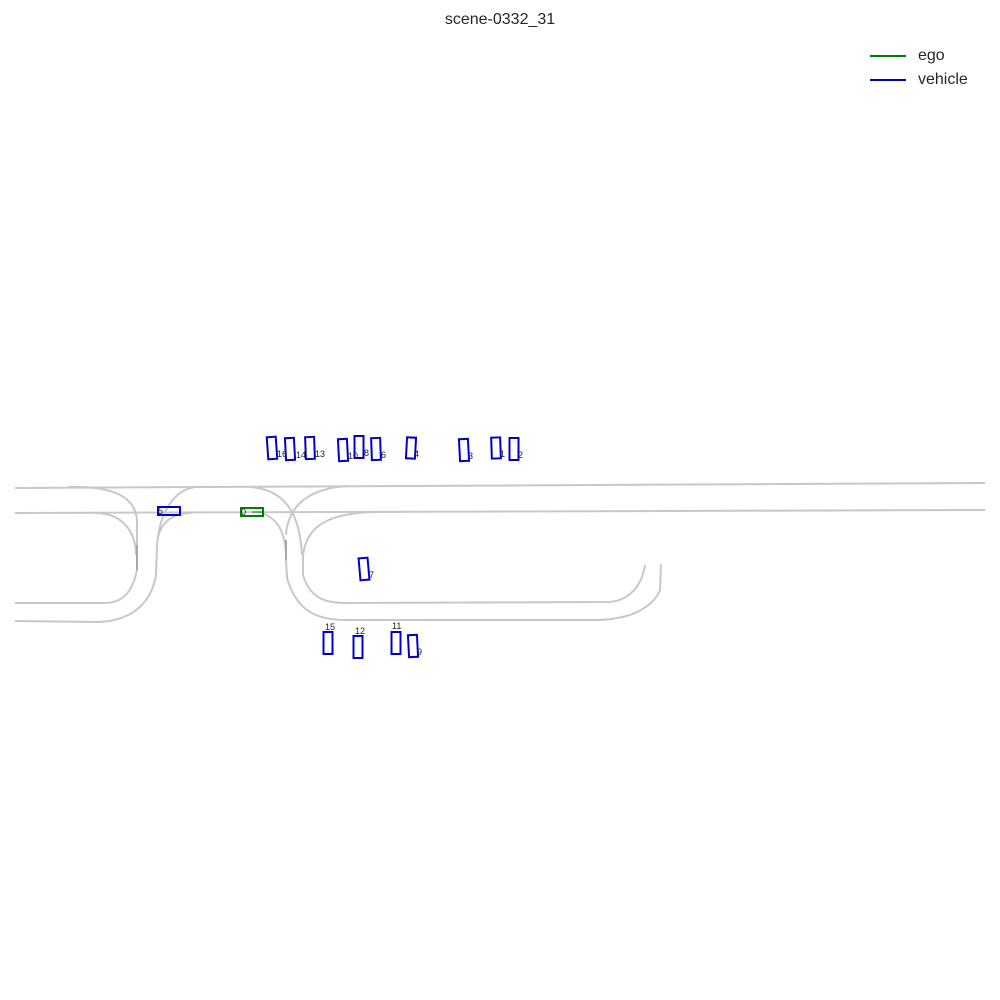 This screenshot has height=1000, width=1000. Describe the element at coordinates (383, 455) in the screenshot. I see `object-id-label: 6` at that location.